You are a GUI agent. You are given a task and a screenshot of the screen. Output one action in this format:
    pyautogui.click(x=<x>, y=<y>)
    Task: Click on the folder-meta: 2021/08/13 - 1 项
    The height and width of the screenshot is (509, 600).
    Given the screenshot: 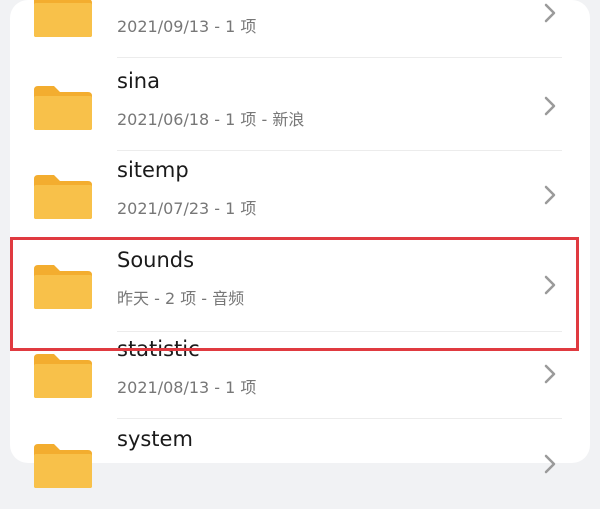 What is the action you would take?
    pyautogui.click(x=187, y=387)
    